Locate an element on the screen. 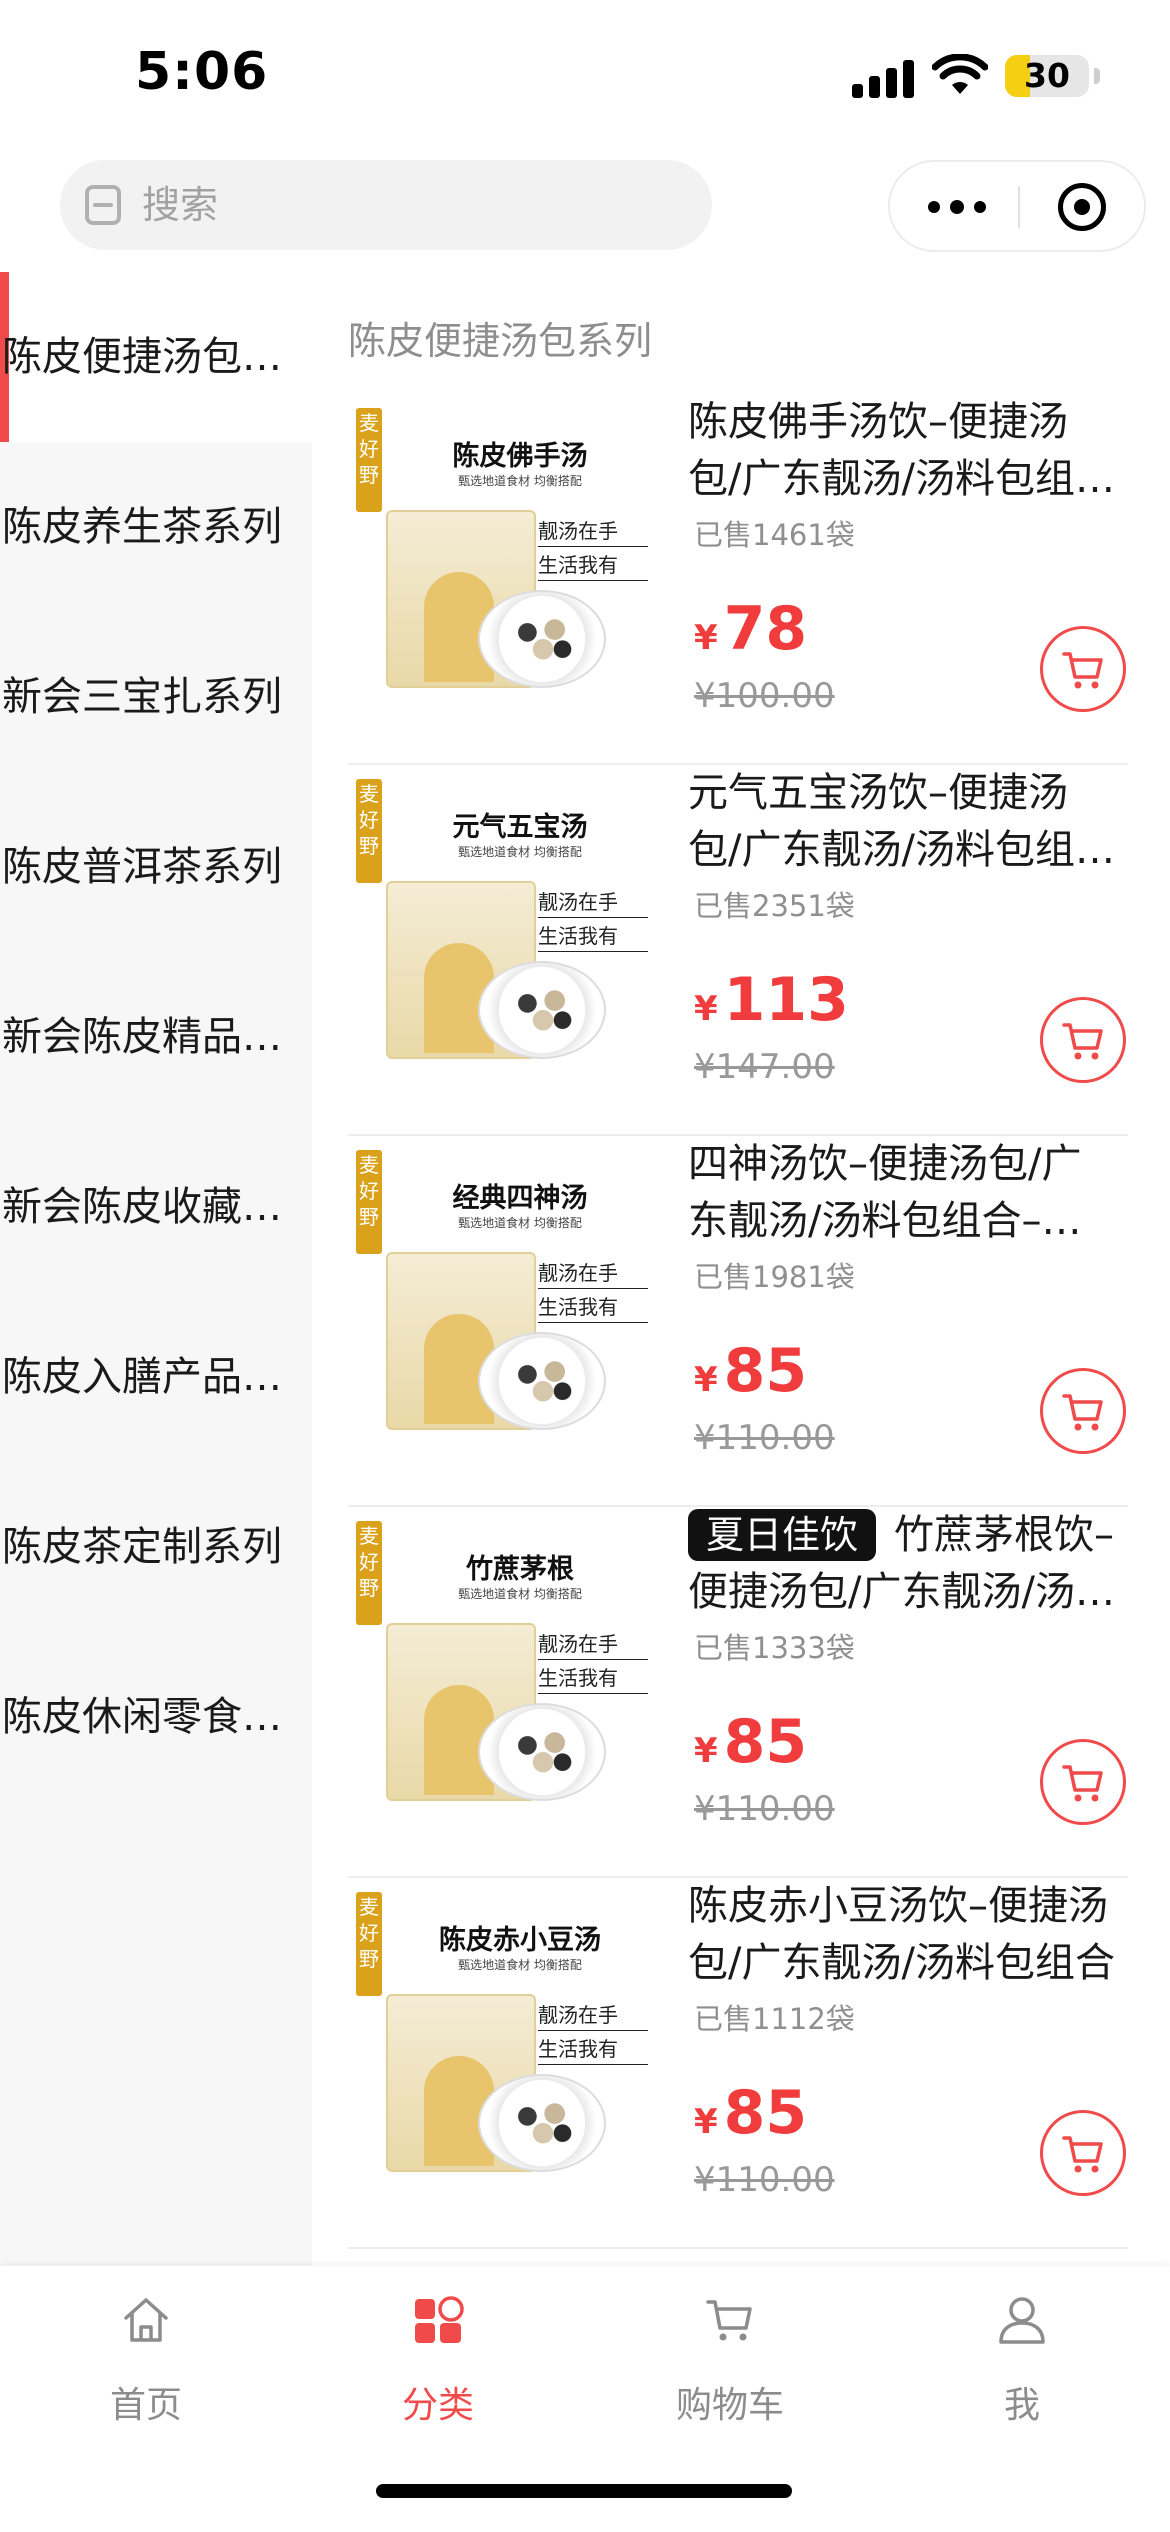 This screenshot has width=1170, height=2532. package-name: 陈皮赤小豆汤 is located at coordinates (520, 1940).